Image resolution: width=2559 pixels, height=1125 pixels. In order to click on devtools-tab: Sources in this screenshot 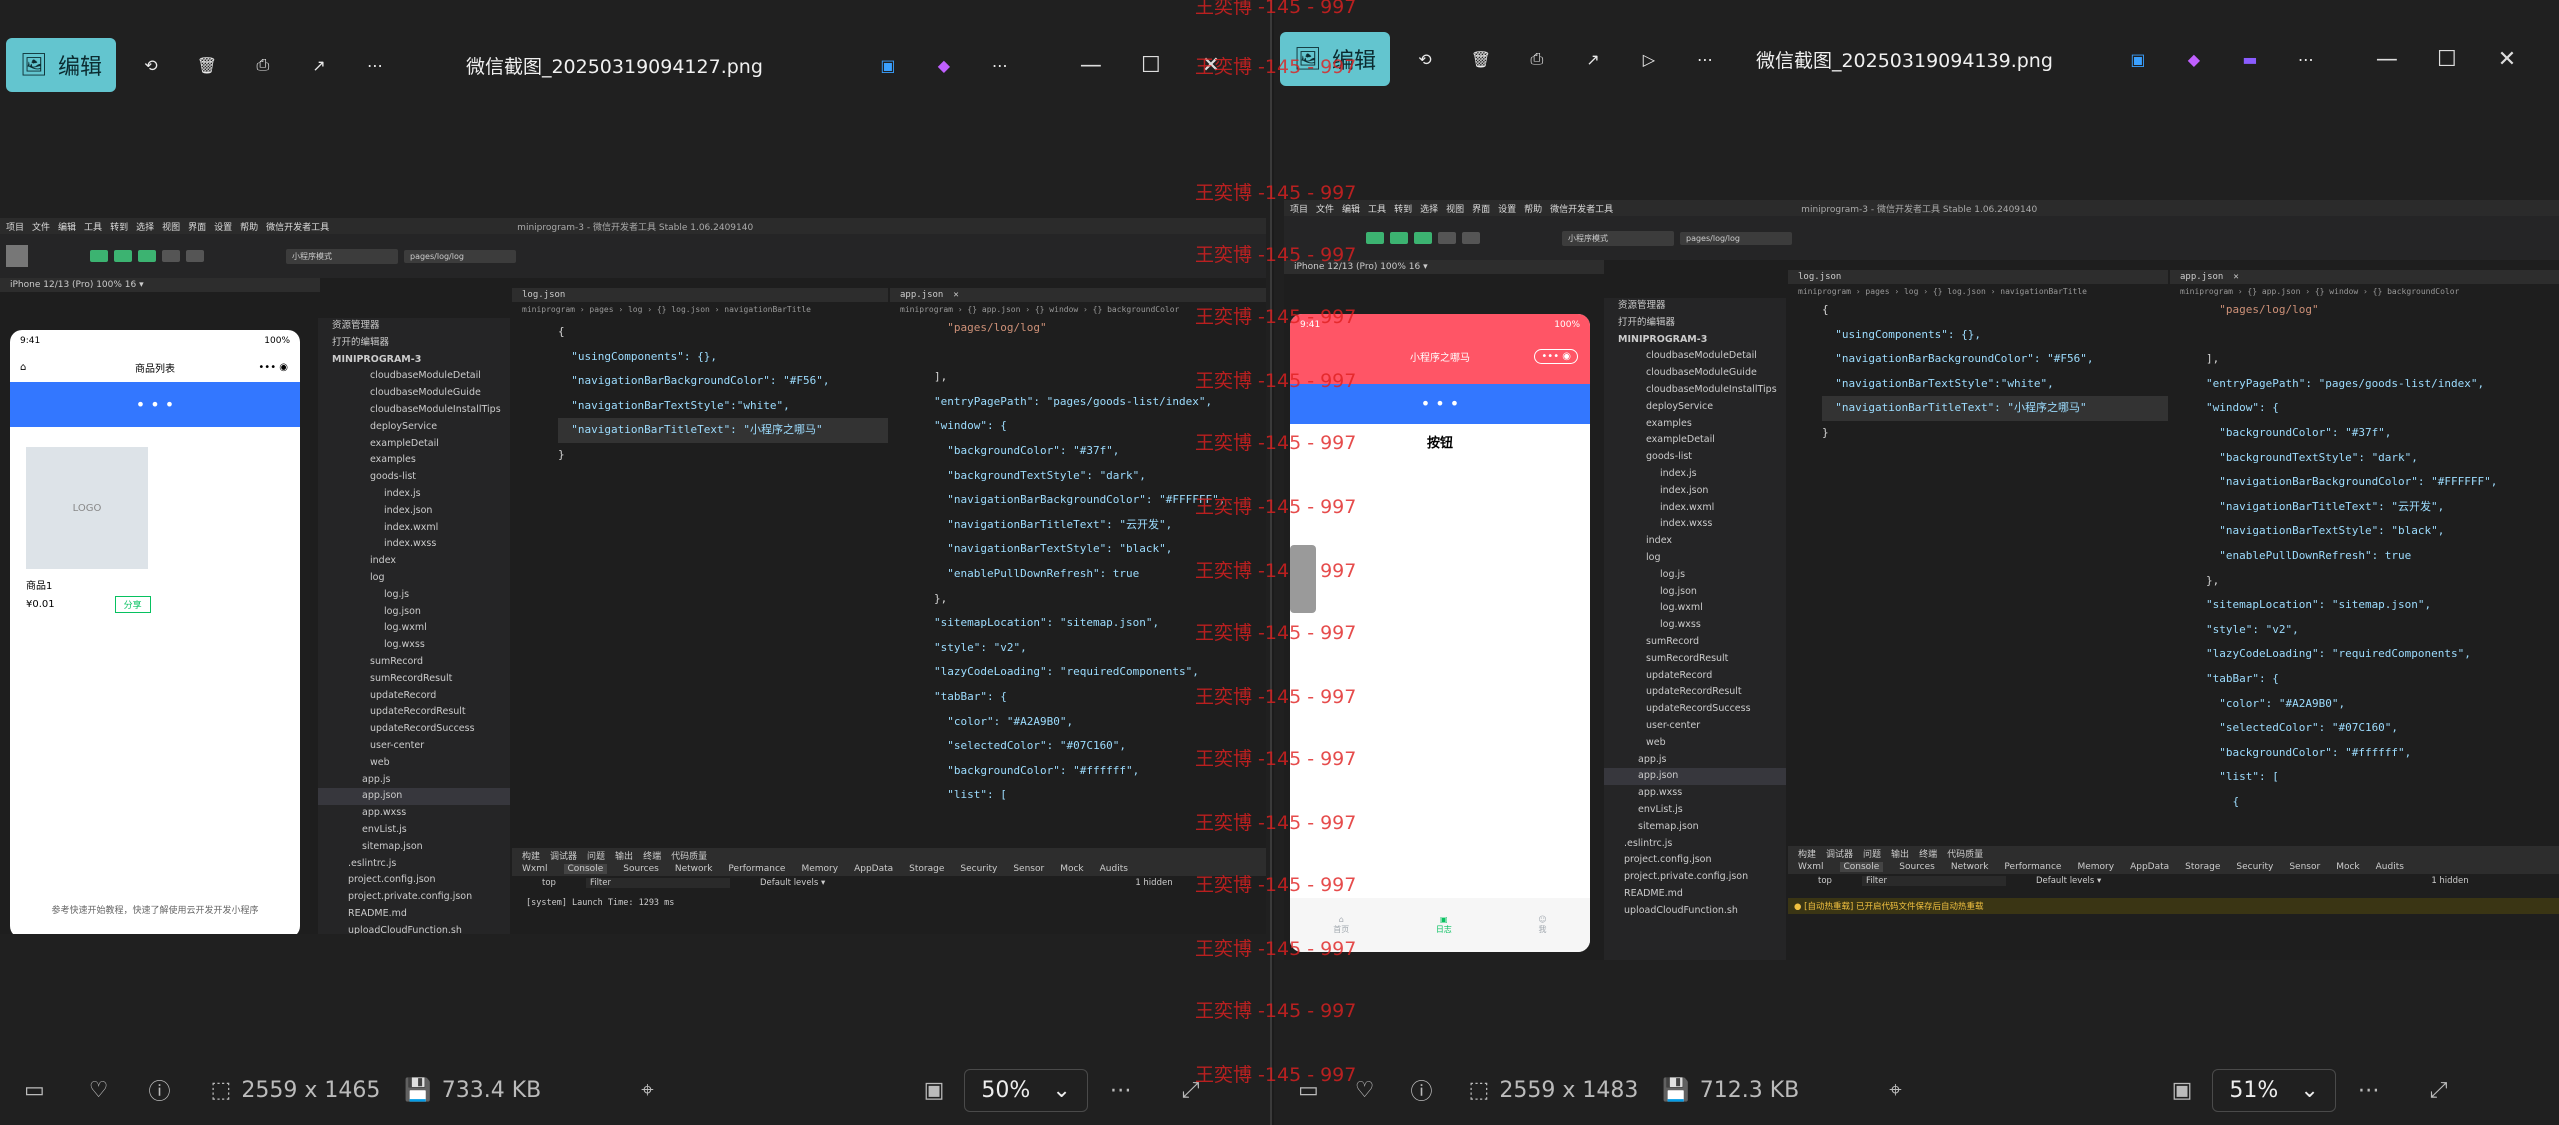, I will do `click(641, 869)`.